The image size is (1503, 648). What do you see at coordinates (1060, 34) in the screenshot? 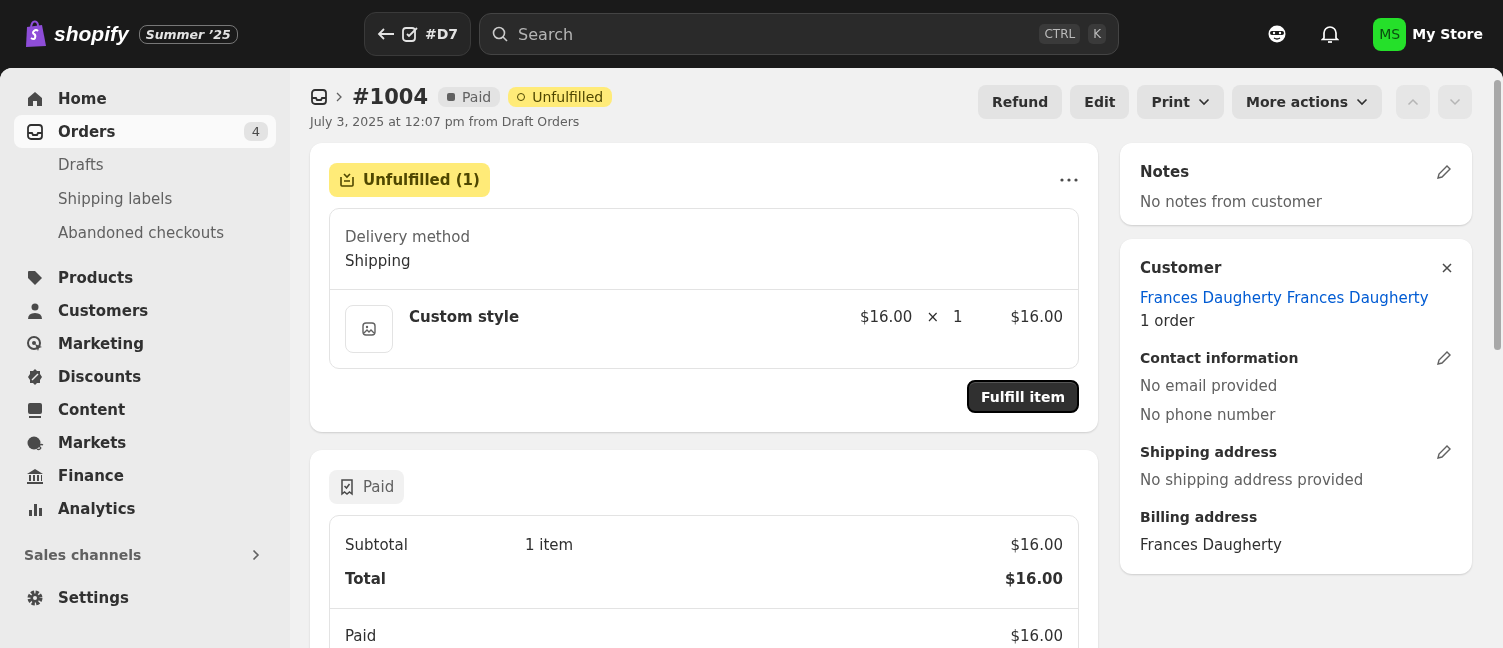
I see `keyboard-key: CTRL` at bounding box center [1060, 34].